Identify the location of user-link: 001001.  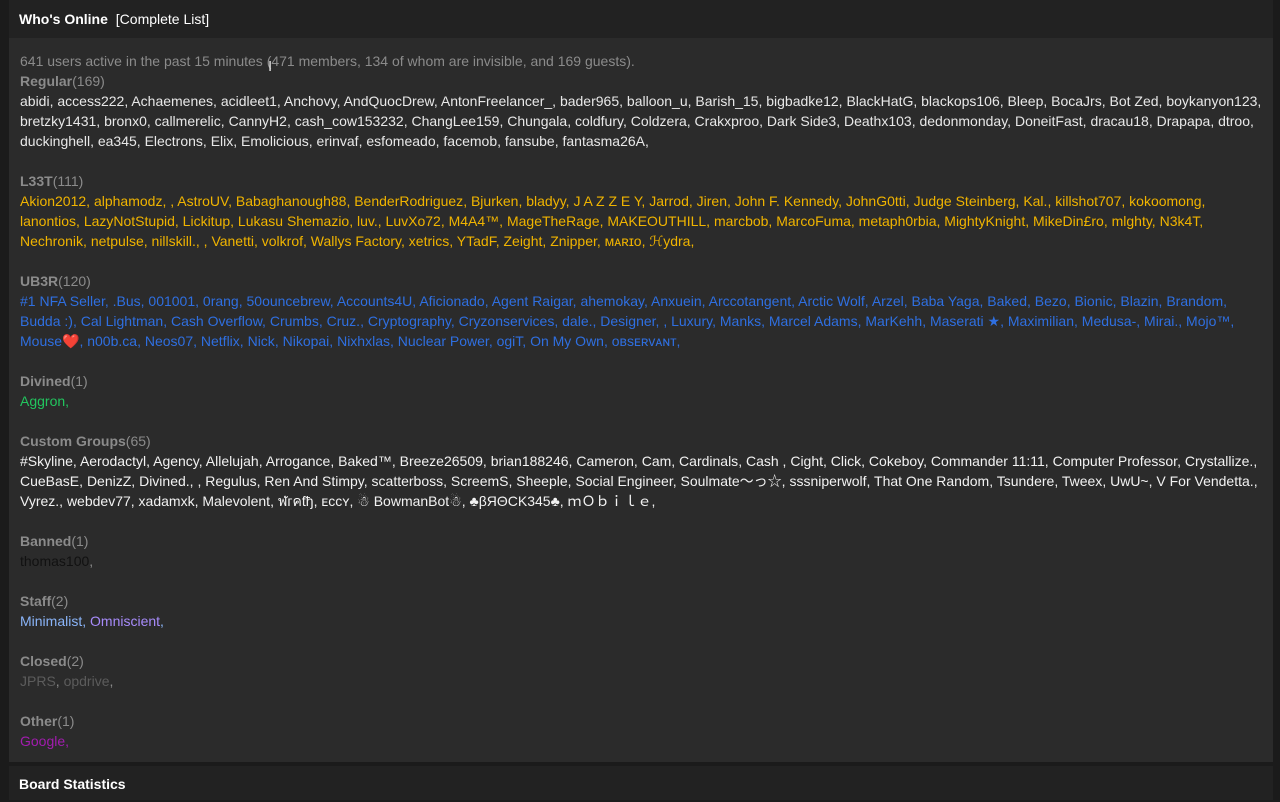
(171, 301).